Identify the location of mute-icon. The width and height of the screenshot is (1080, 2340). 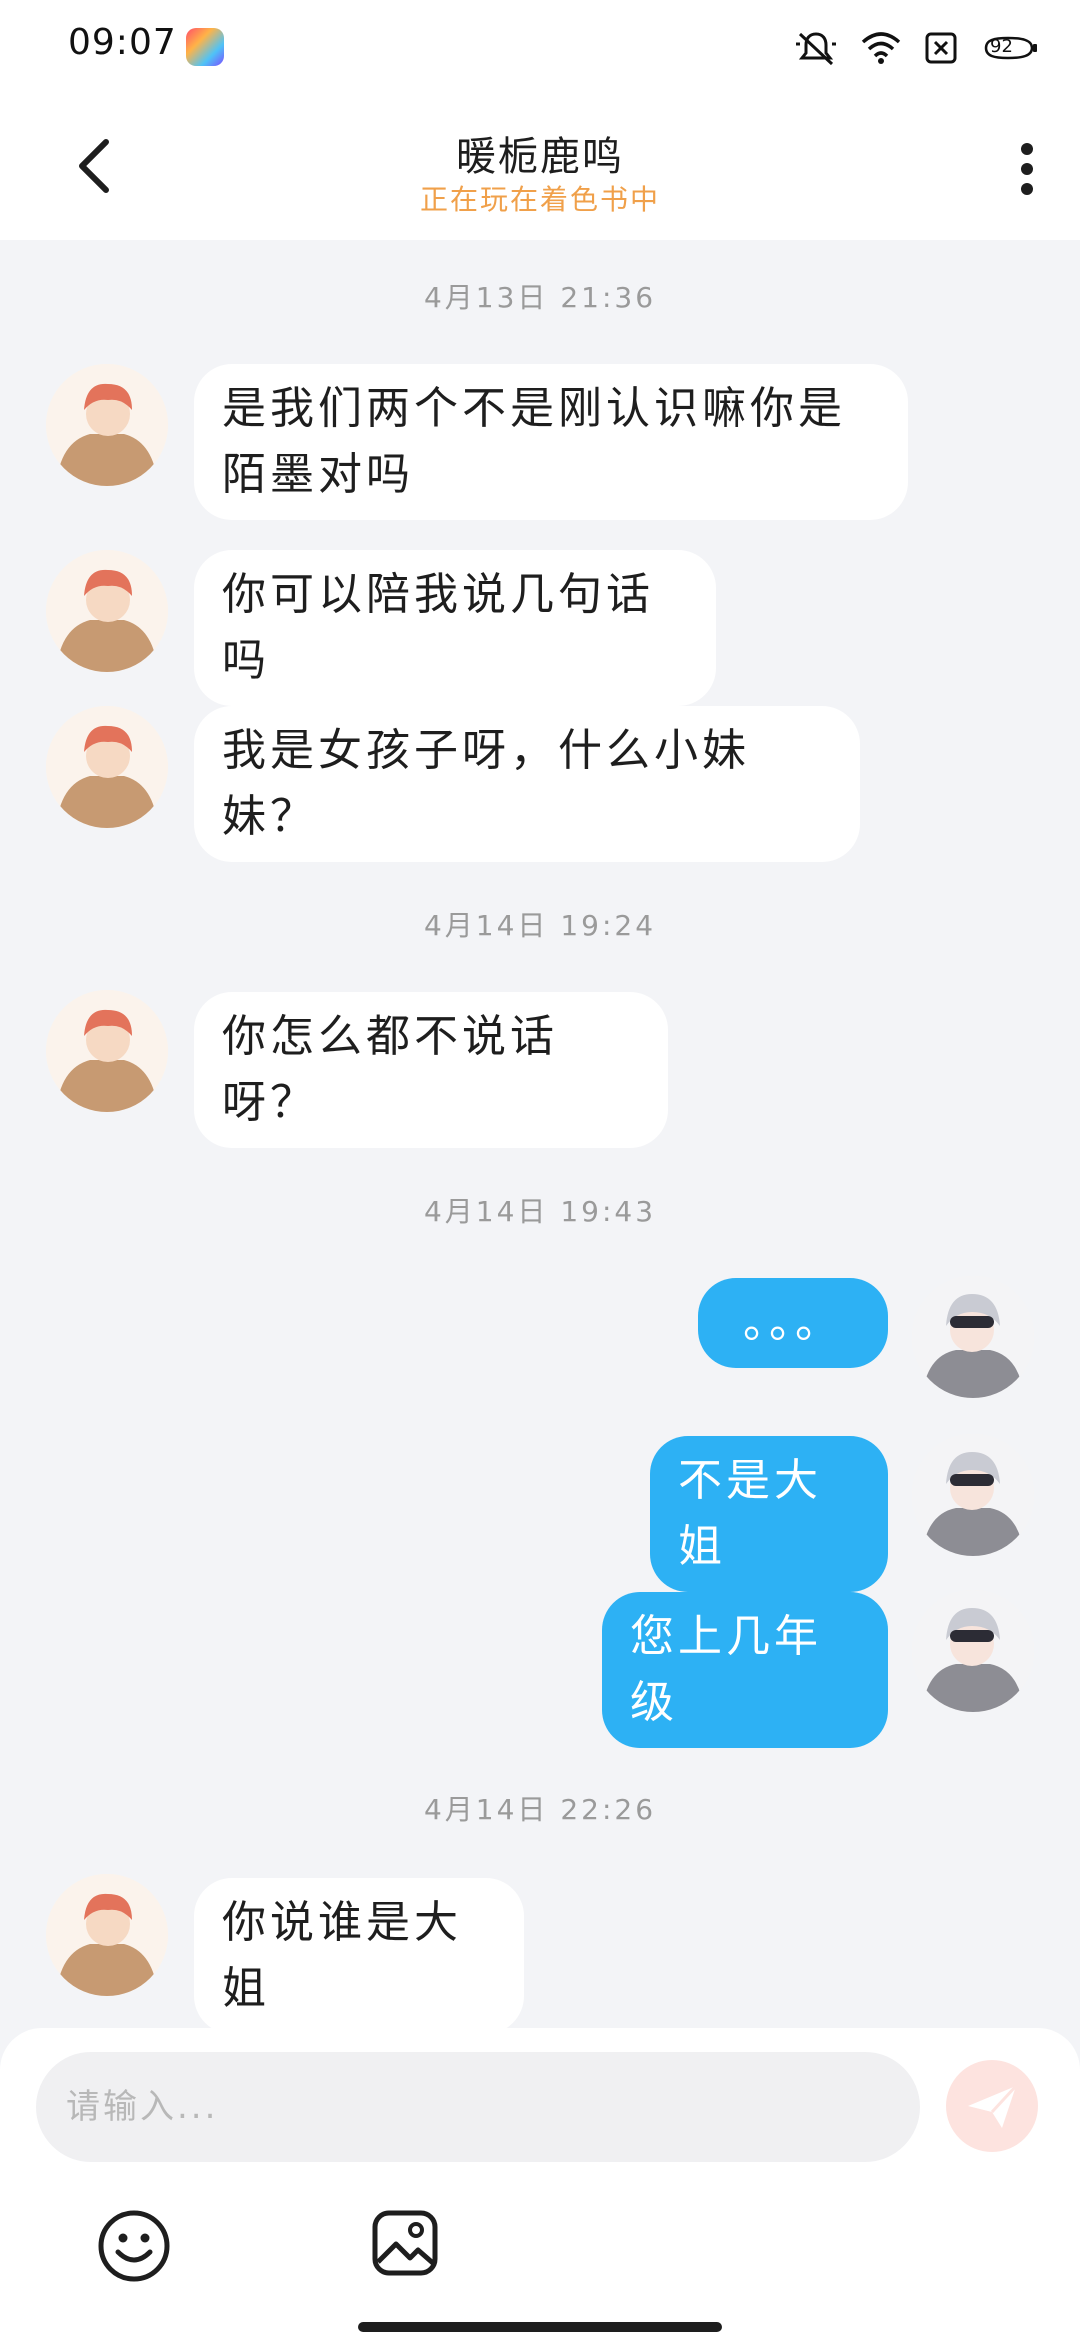
(816, 49).